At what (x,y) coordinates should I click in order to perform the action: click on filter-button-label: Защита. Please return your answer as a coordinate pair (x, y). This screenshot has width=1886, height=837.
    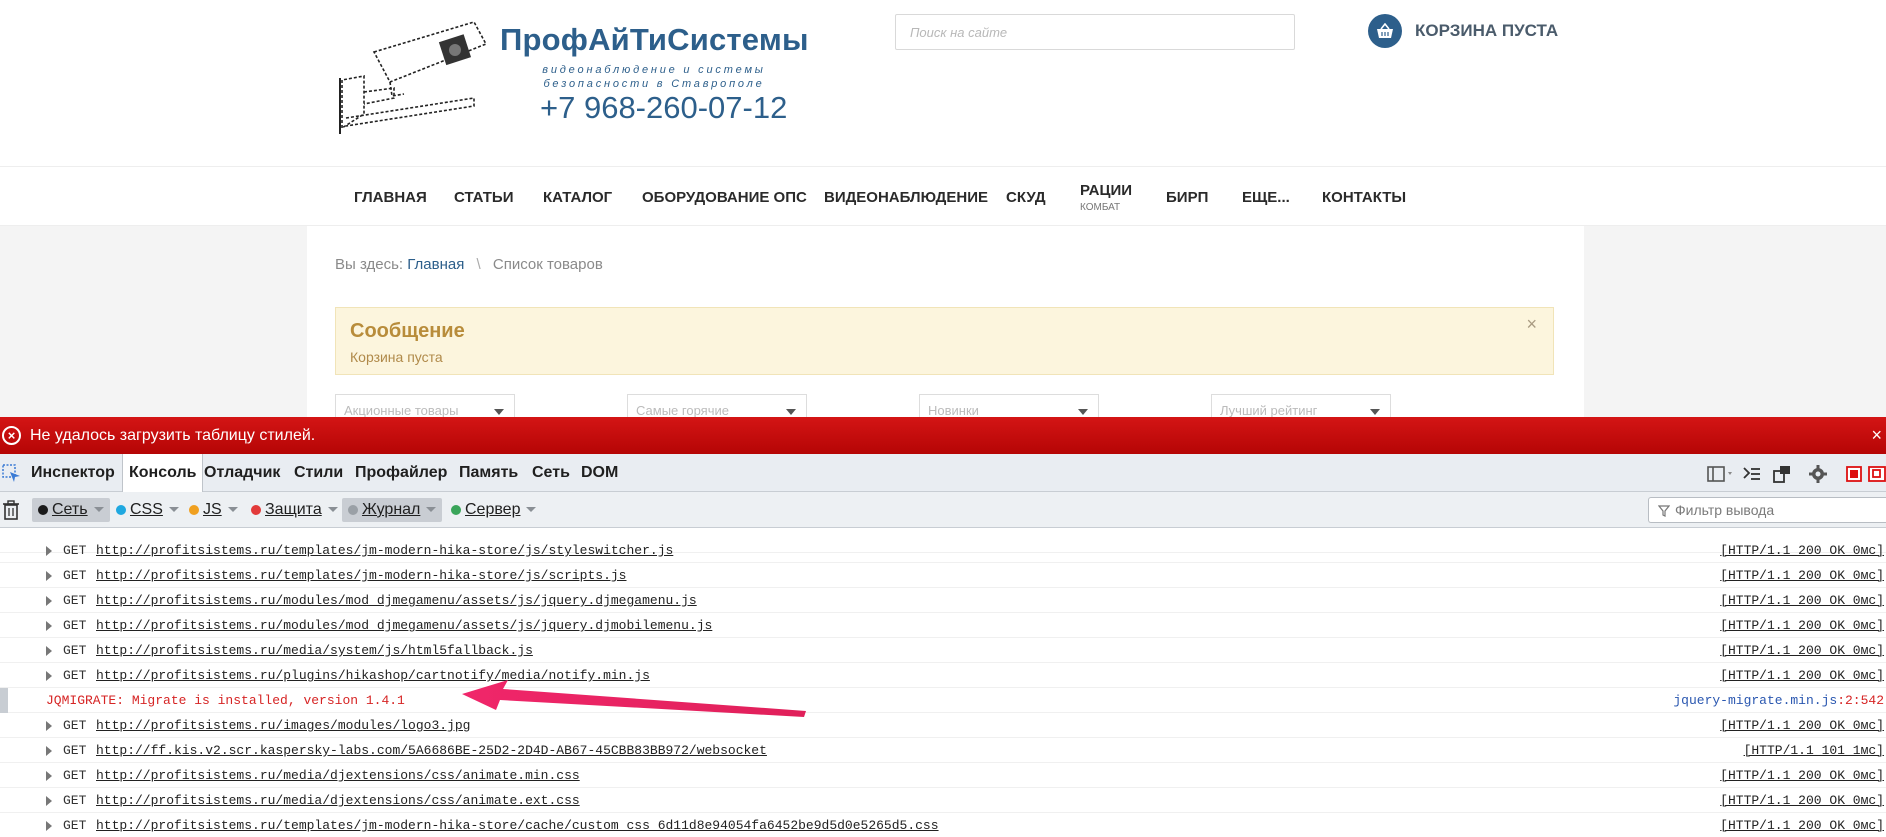
    Looking at the image, I should click on (293, 509).